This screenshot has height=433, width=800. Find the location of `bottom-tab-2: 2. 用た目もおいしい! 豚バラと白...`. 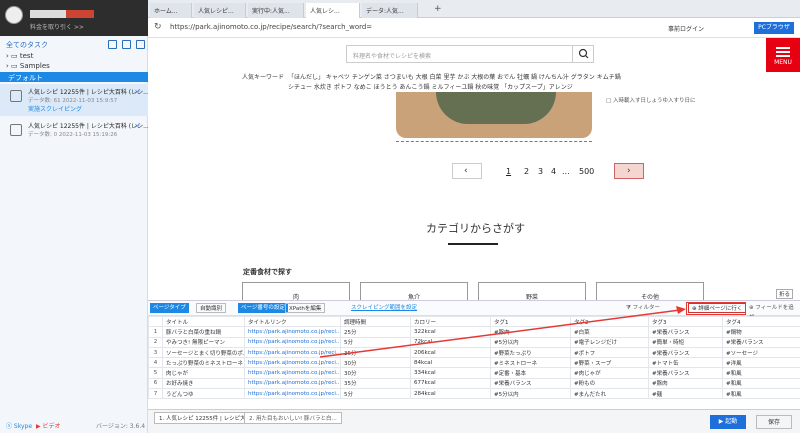

bottom-tab-2: 2. 用た目もおいしい! 豚バラと白... is located at coordinates (293, 418).